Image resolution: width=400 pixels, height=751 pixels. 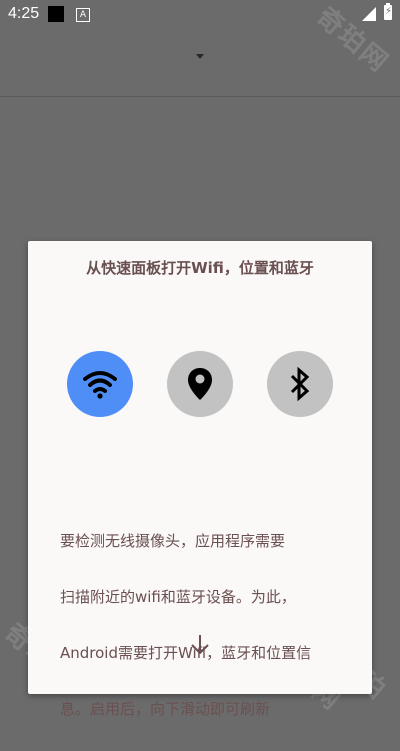 I want to click on status-time: 4:25, so click(x=24, y=13).